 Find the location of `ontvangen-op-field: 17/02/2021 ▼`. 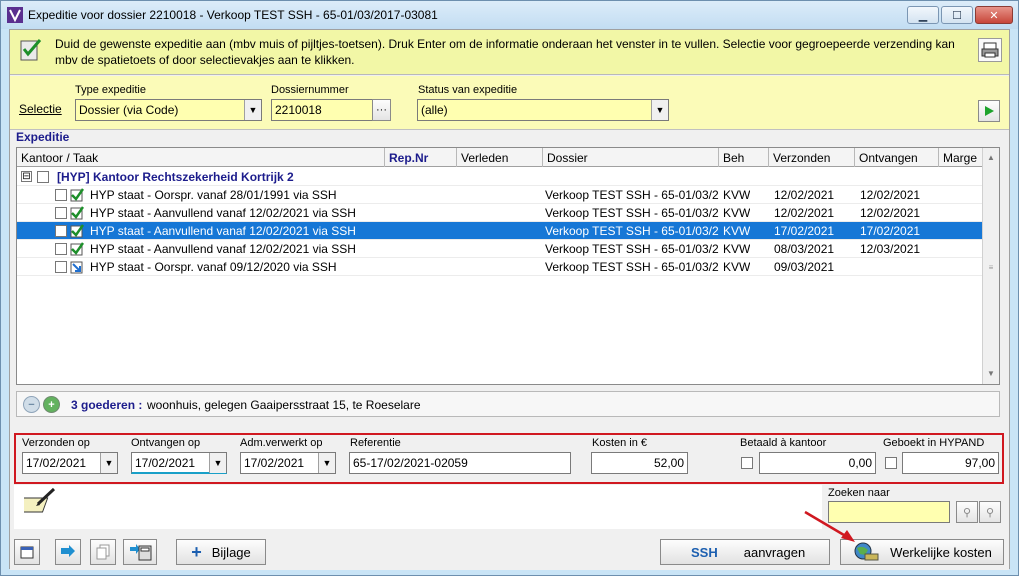

ontvangen-op-field: 17/02/2021 ▼ is located at coordinates (179, 463).